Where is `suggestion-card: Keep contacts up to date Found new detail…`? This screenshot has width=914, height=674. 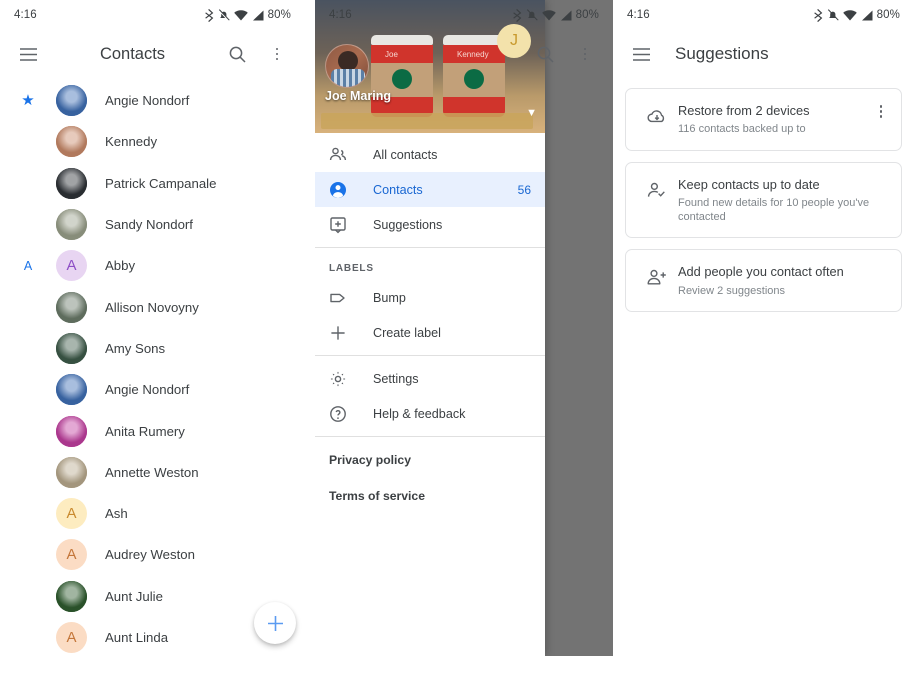
suggestion-card: Keep contacts up to date Found new detail… is located at coordinates (763, 200).